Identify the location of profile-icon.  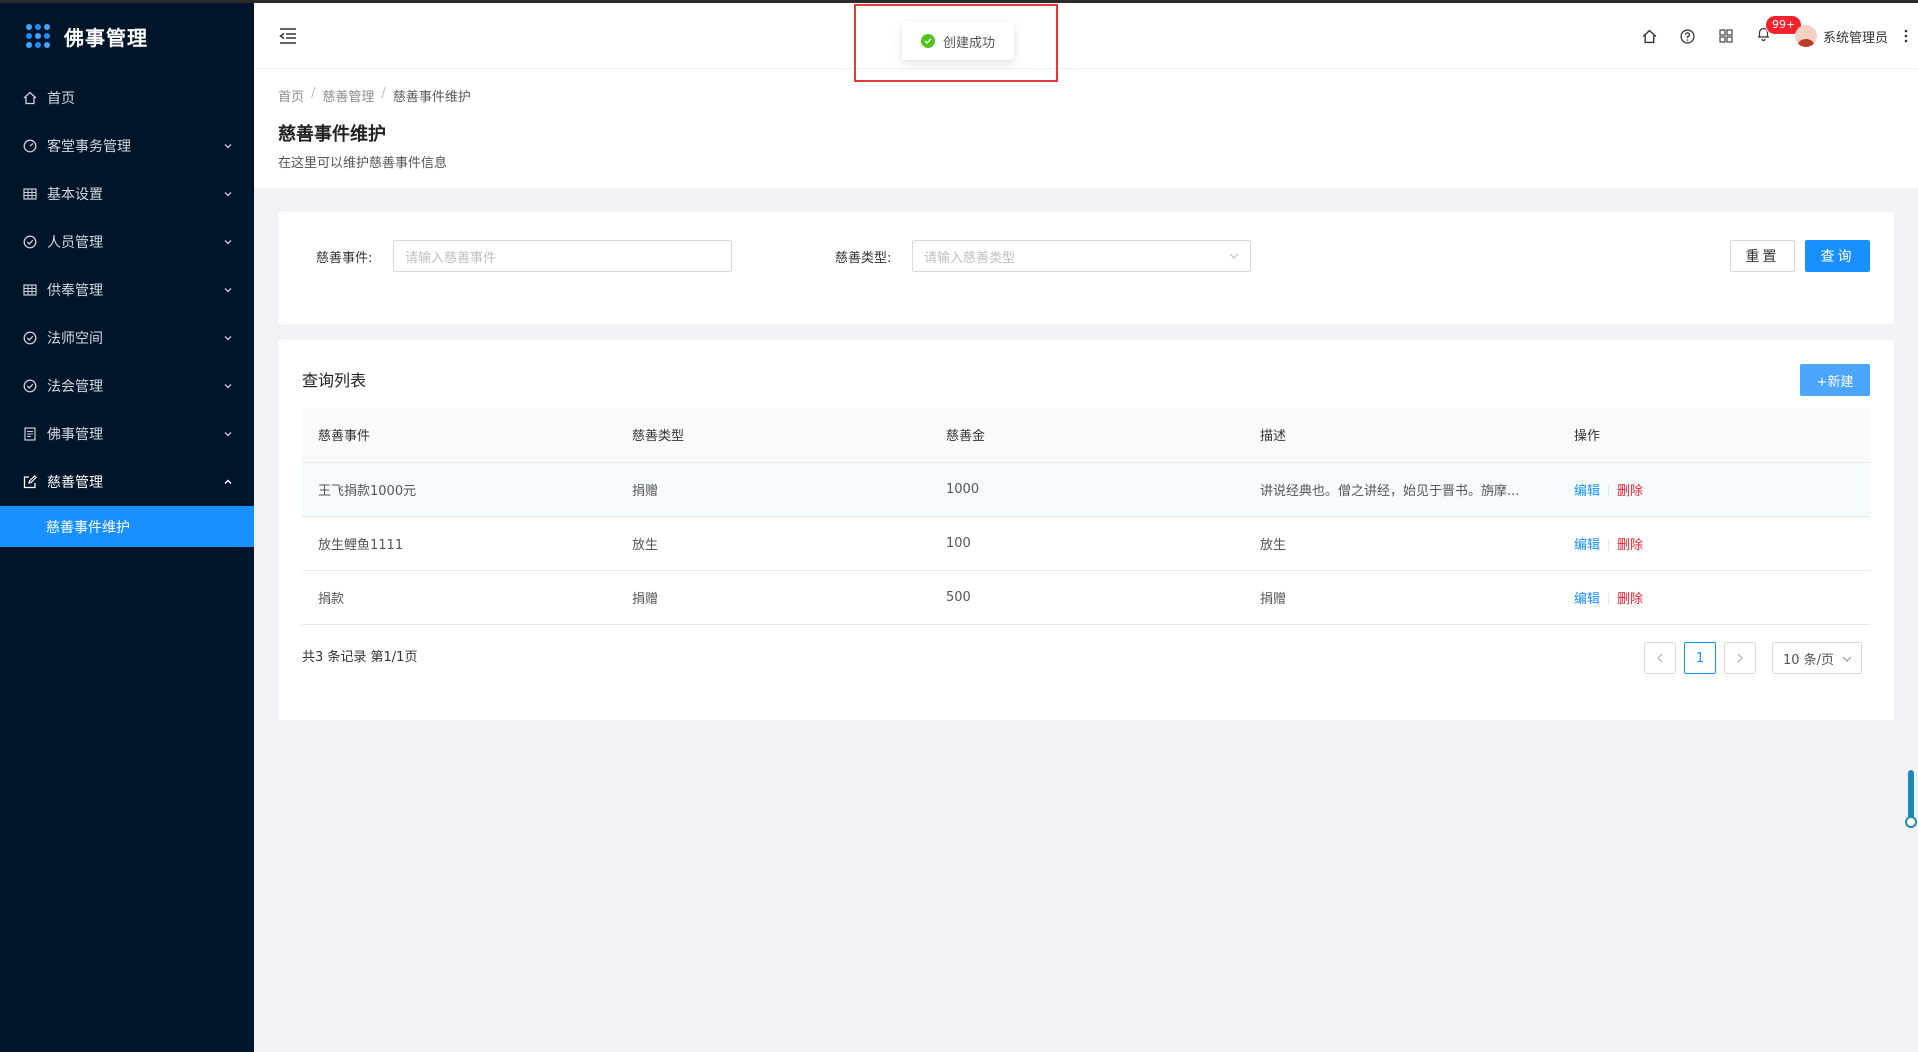
(30, 434).